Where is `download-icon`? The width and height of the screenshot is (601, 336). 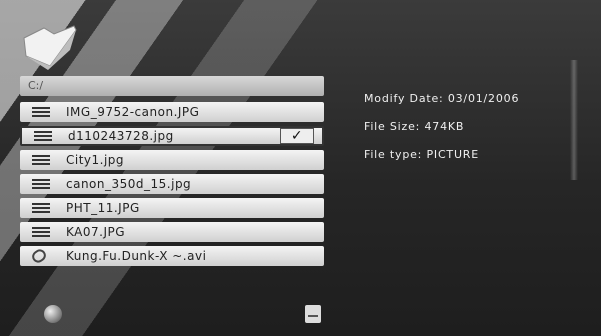
download-icon is located at coordinates (313, 314).